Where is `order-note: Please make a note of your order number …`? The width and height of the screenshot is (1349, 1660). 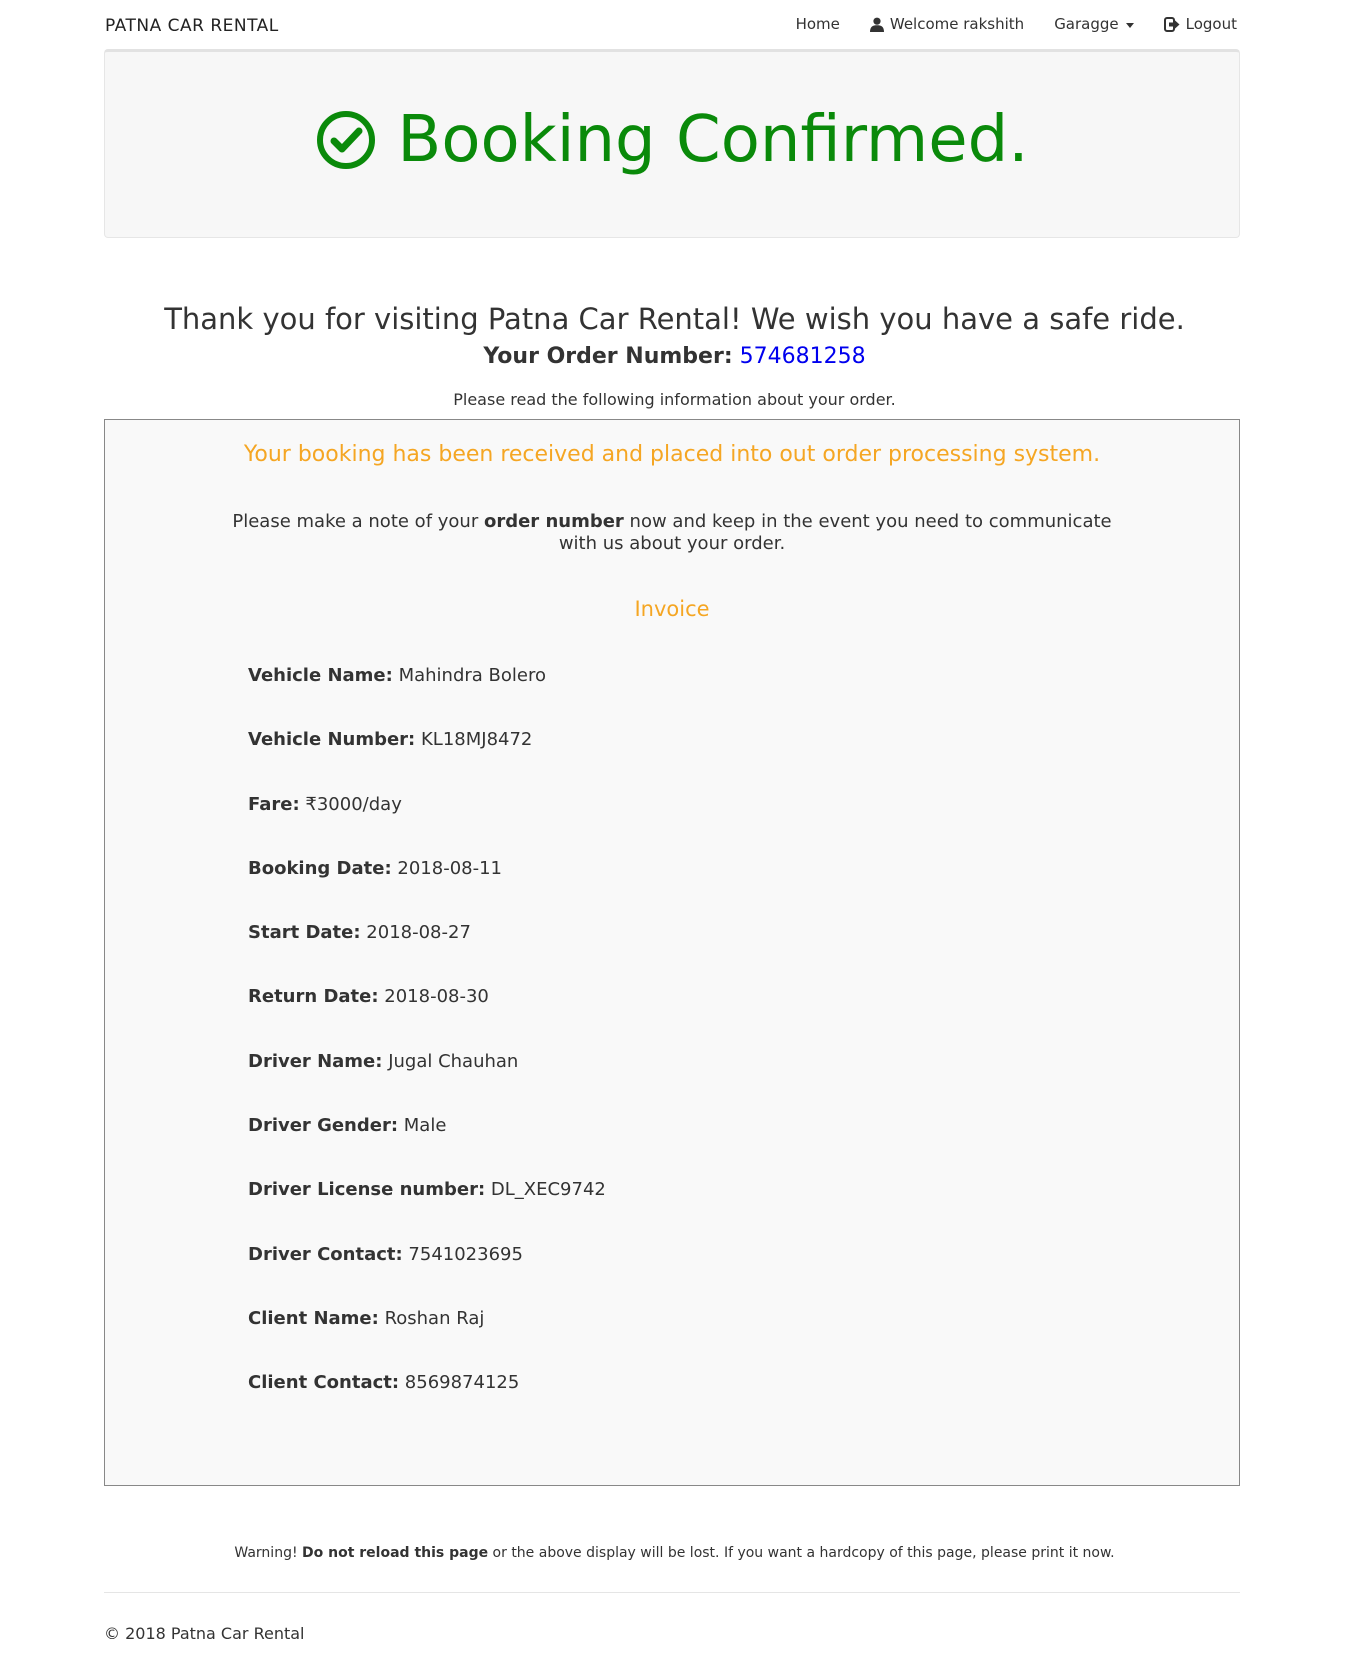 order-note: Please make a note of your order number … is located at coordinates (672, 533).